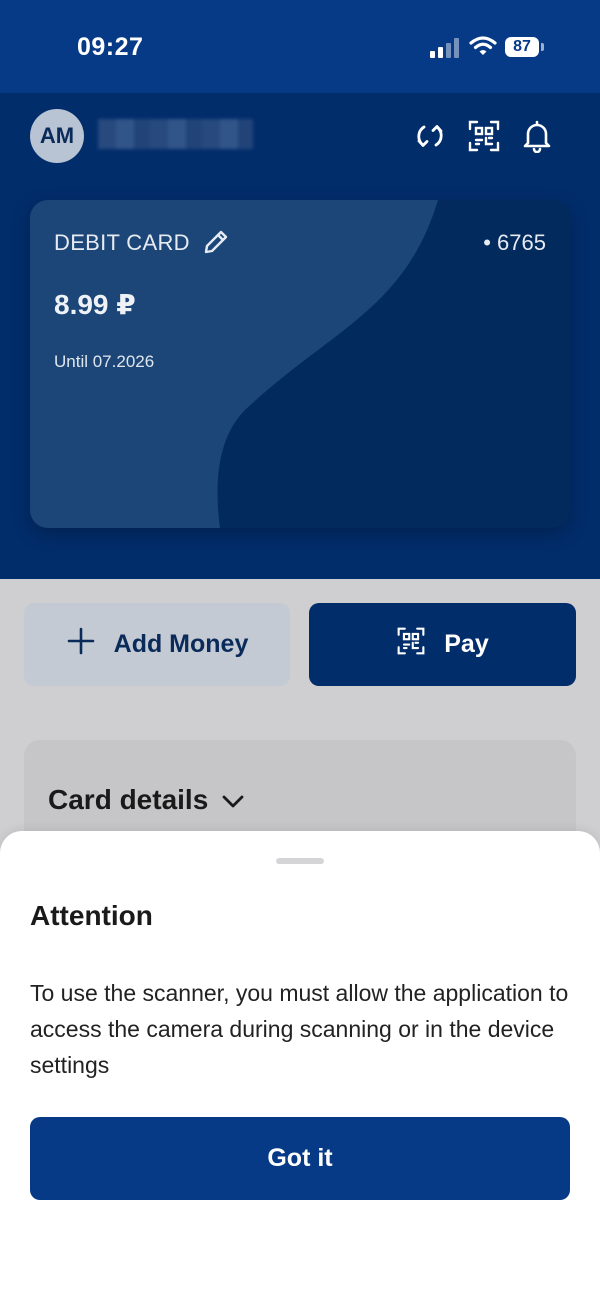  What do you see at coordinates (514, 242) in the screenshot?
I see `card-number: • 6765` at bounding box center [514, 242].